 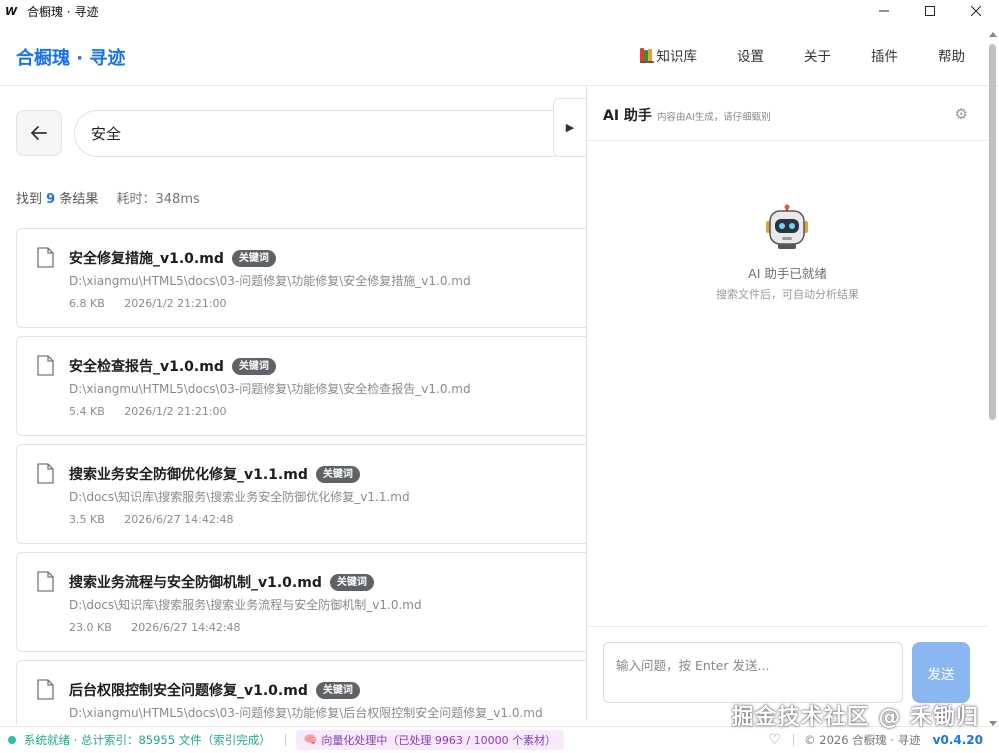 What do you see at coordinates (750, 55) in the screenshot?
I see `nav-settings: 设置` at bounding box center [750, 55].